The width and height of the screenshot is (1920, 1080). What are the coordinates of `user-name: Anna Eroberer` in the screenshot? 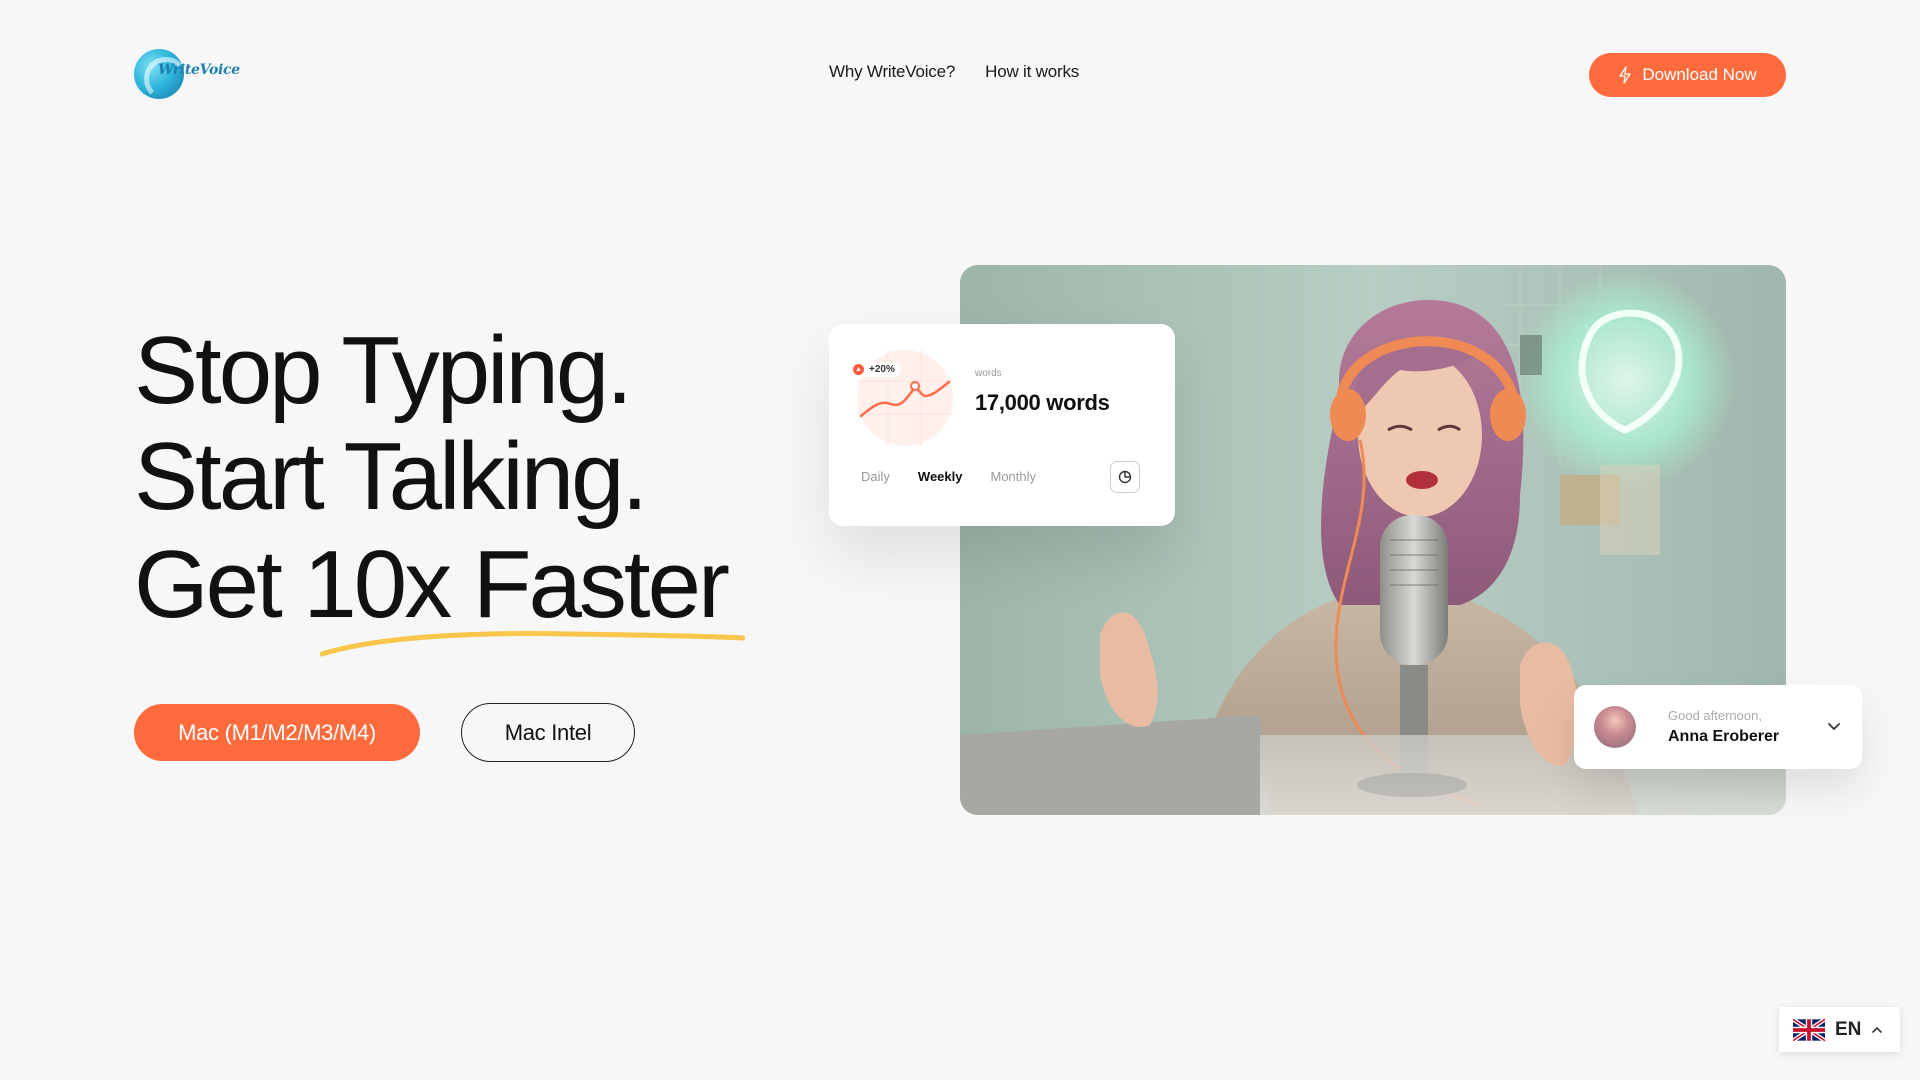 It's located at (1724, 736).